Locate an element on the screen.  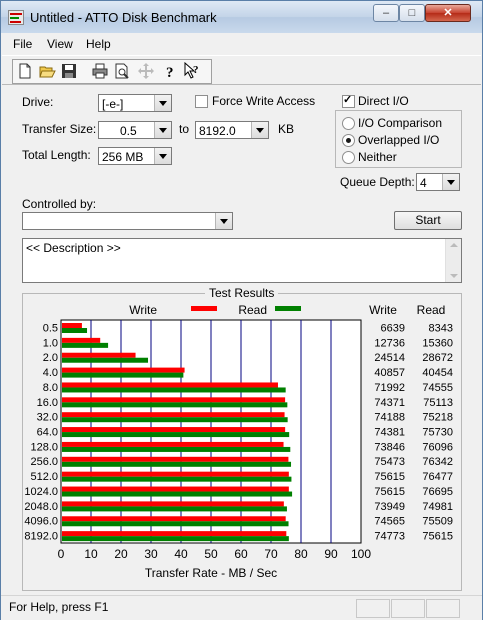
write-value: 24514 is located at coordinates (389, 358).